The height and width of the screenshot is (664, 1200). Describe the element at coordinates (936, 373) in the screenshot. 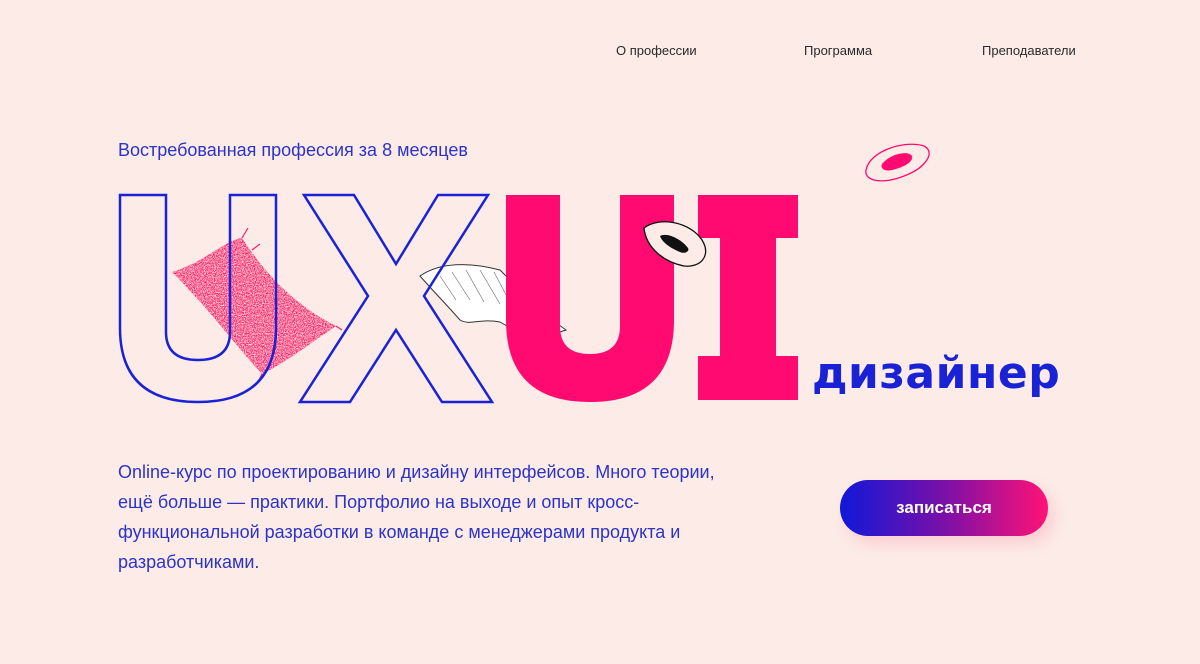

I see `hero-subtitle: дизайнер` at that location.